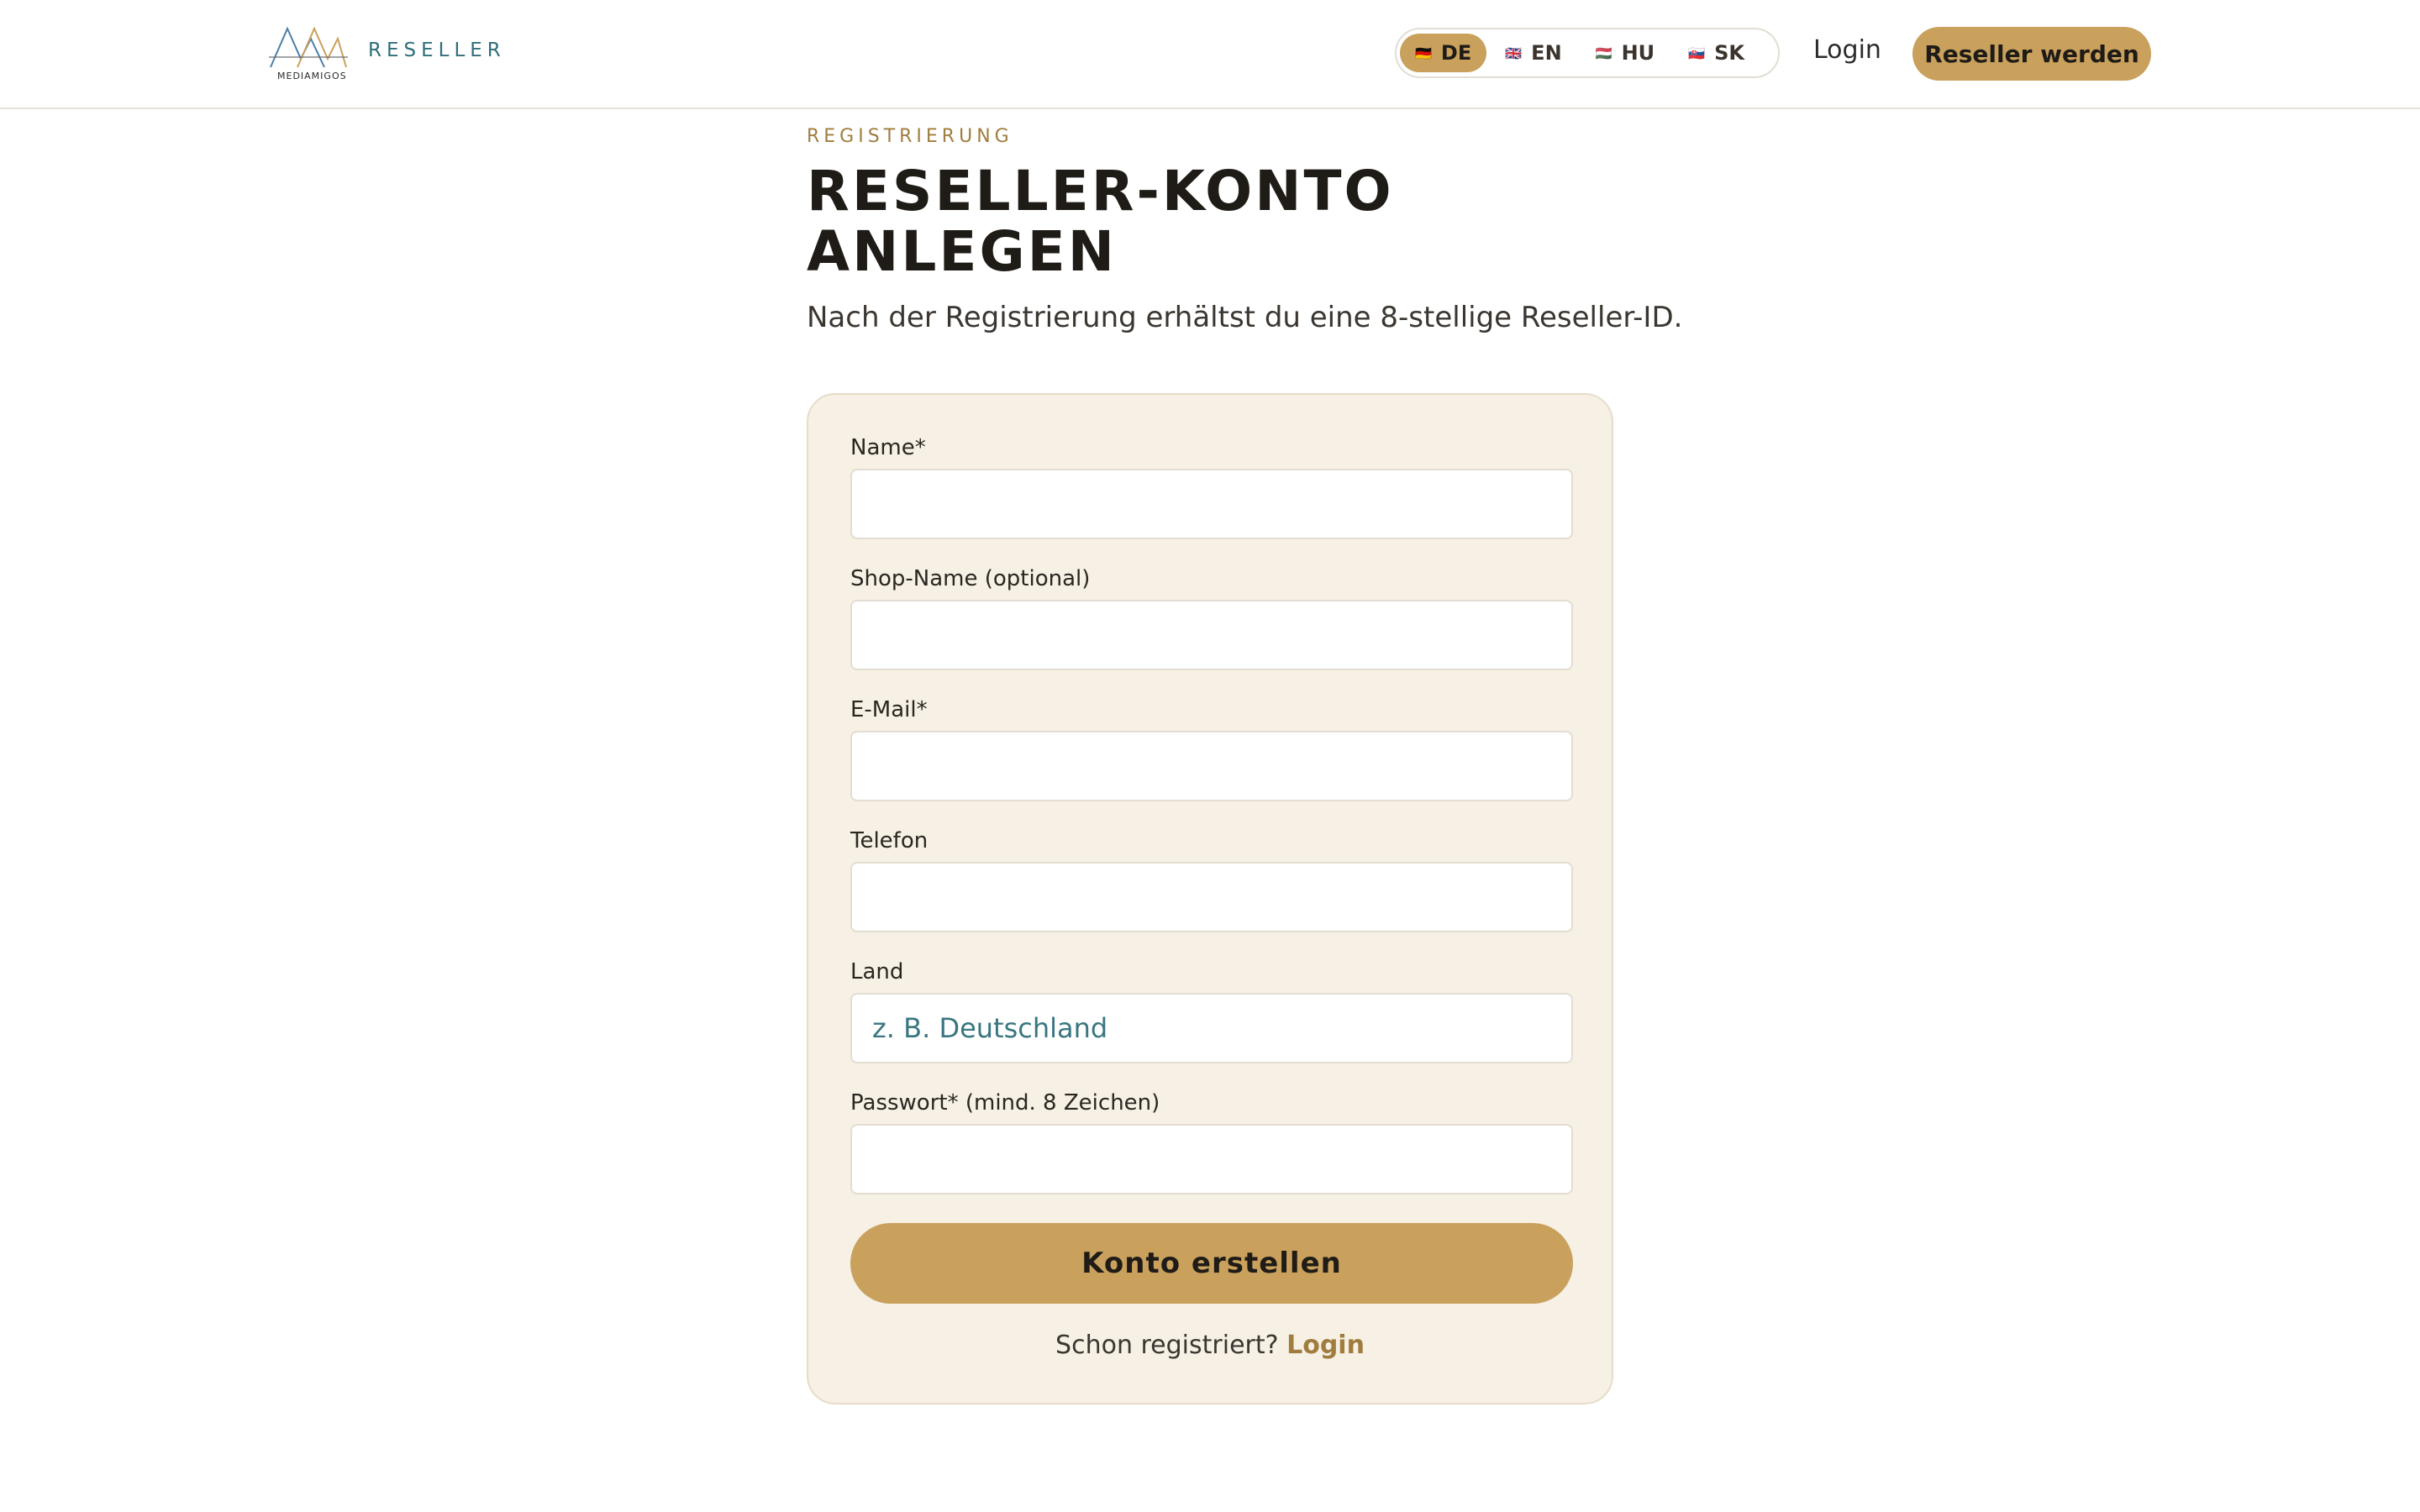  What do you see at coordinates (437, 50) in the screenshot?
I see `logo-brand-text: RESELLER` at bounding box center [437, 50].